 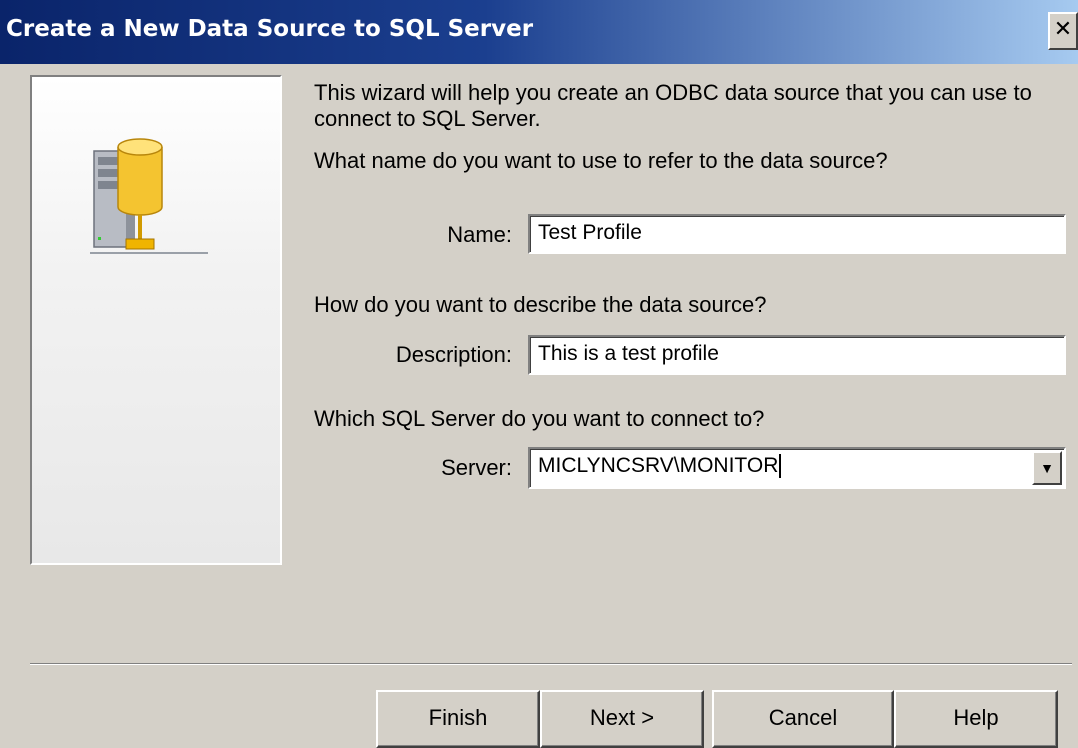 I want to click on server-combobox: MICLYNCSRV\MONITOR ▼, so click(x=797, y=468).